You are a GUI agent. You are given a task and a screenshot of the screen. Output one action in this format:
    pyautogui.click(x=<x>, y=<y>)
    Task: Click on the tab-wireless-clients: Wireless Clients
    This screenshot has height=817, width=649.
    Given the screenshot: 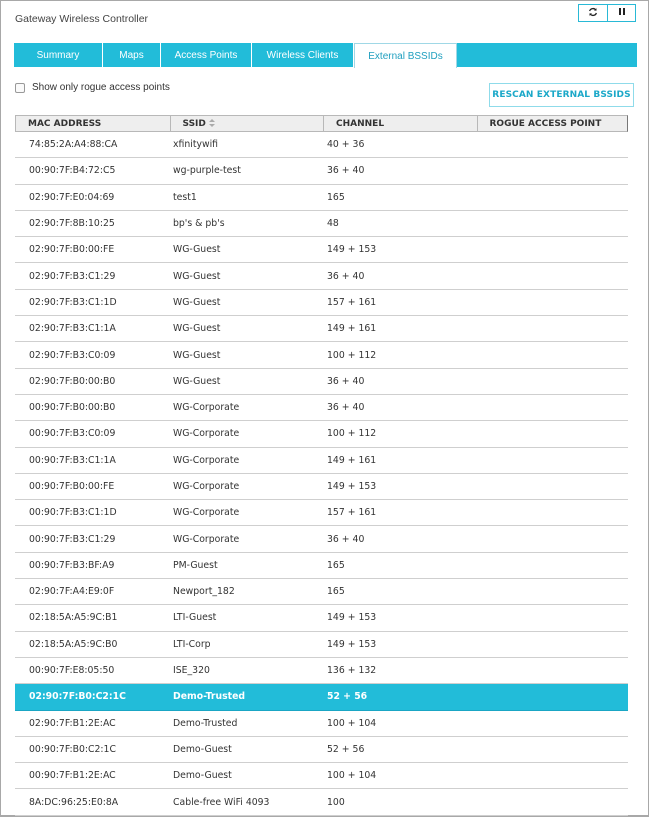 What is the action you would take?
    pyautogui.click(x=303, y=55)
    